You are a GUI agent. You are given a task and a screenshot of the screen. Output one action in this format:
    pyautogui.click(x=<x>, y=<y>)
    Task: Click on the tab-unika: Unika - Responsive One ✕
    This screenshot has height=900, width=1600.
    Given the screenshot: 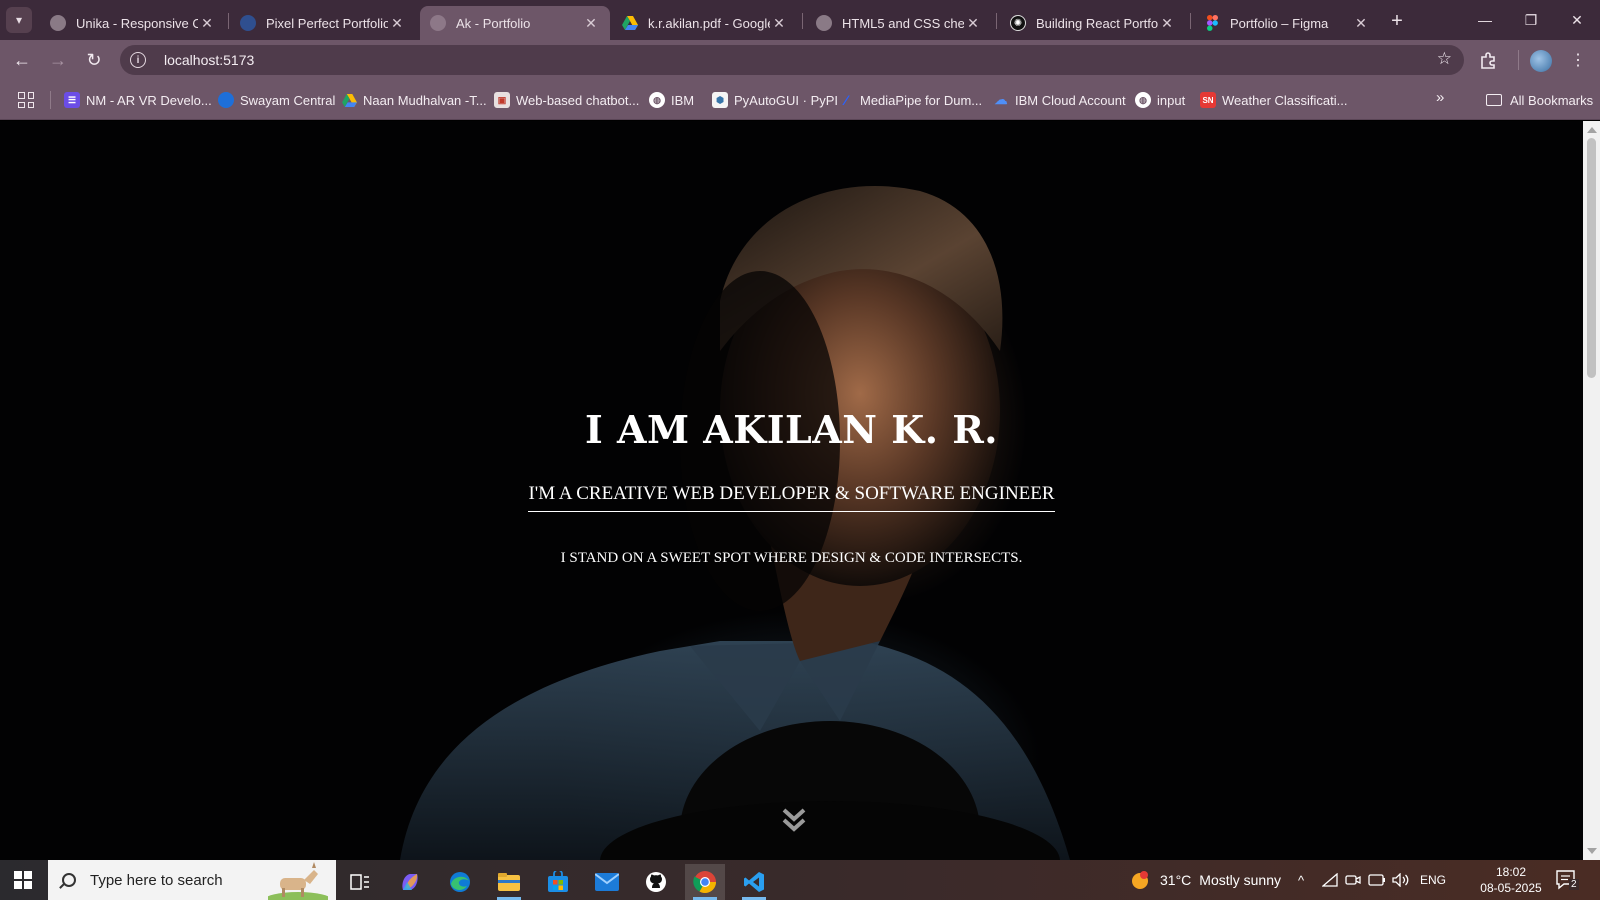 What is the action you would take?
    pyautogui.click(x=133, y=23)
    